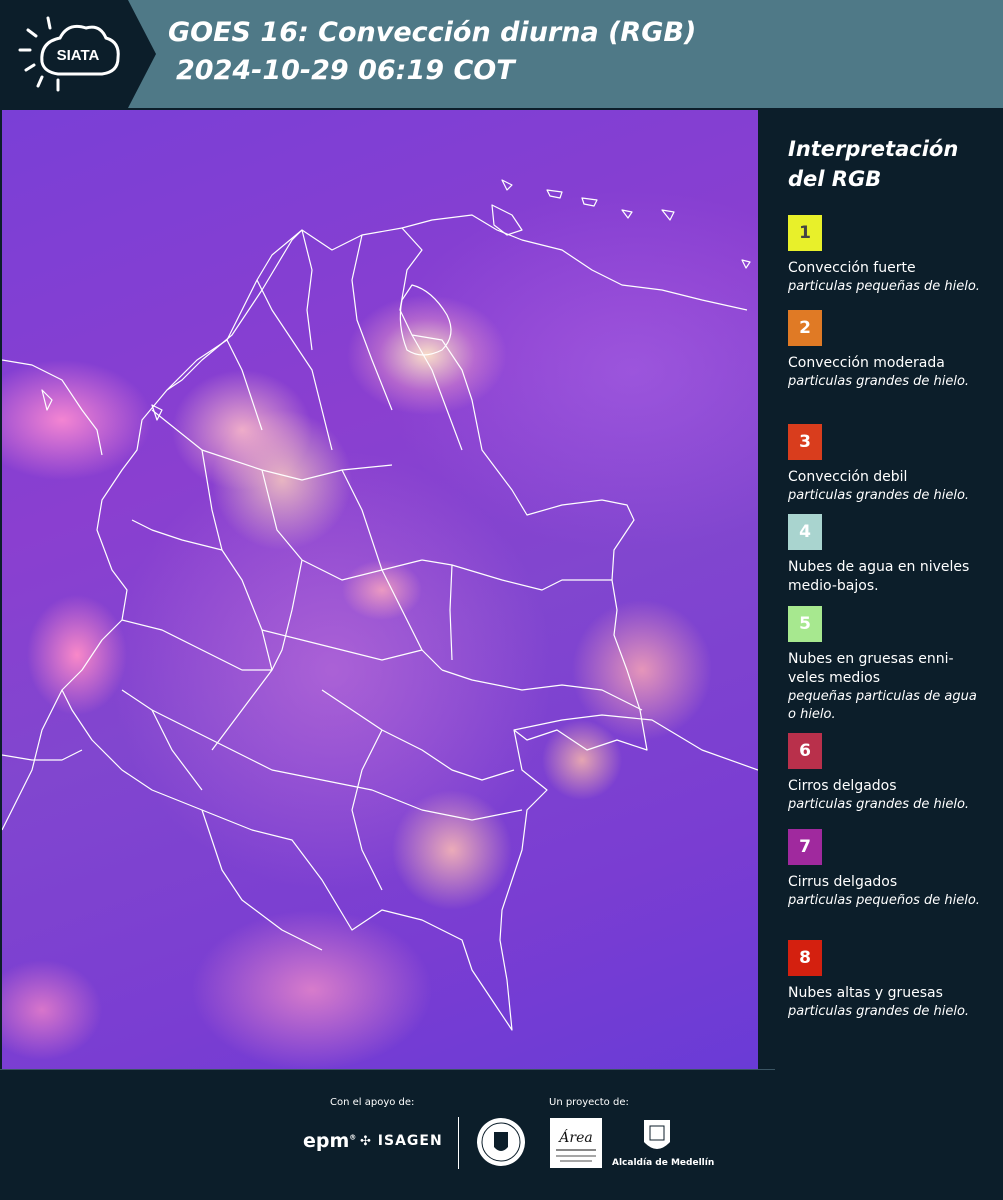 This screenshot has width=1003, height=1200. What do you see at coordinates (871, 668) in the screenshot?
I see `legend-item-label: Nubes en gruesas enni-veles medios` at bounding box center [871, 668].